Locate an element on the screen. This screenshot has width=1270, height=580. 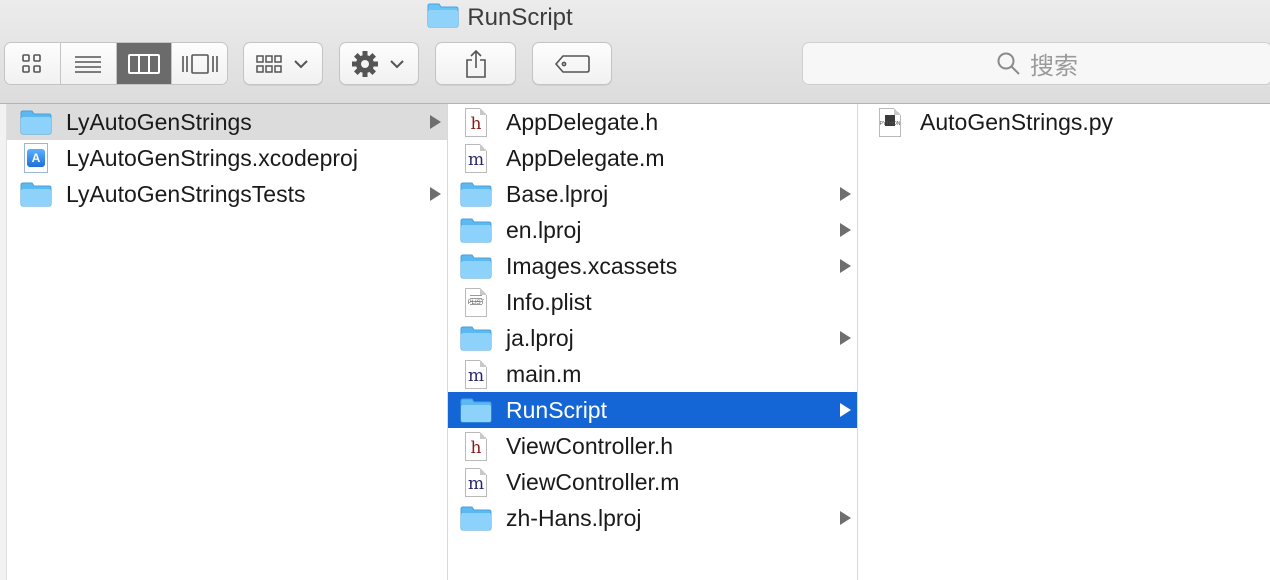
list-view-button is located at coordinates (88, 63).